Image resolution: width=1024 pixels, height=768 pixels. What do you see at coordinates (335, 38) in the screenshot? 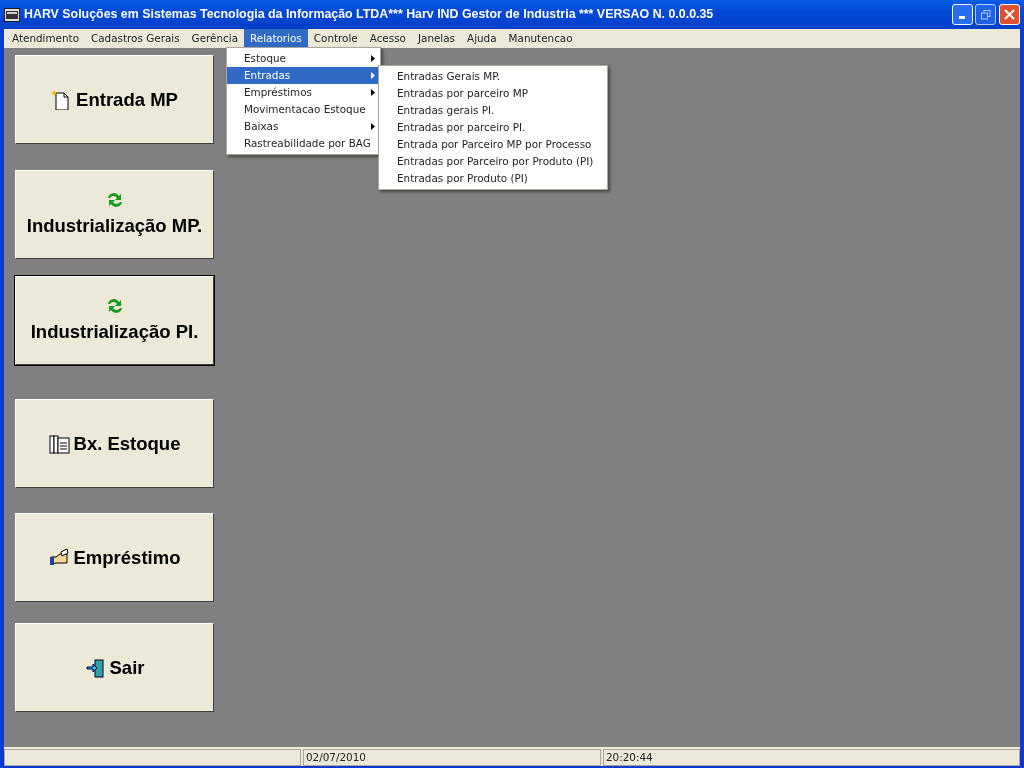
I see `menu-item: Controle` at bounding box center [335, 38].